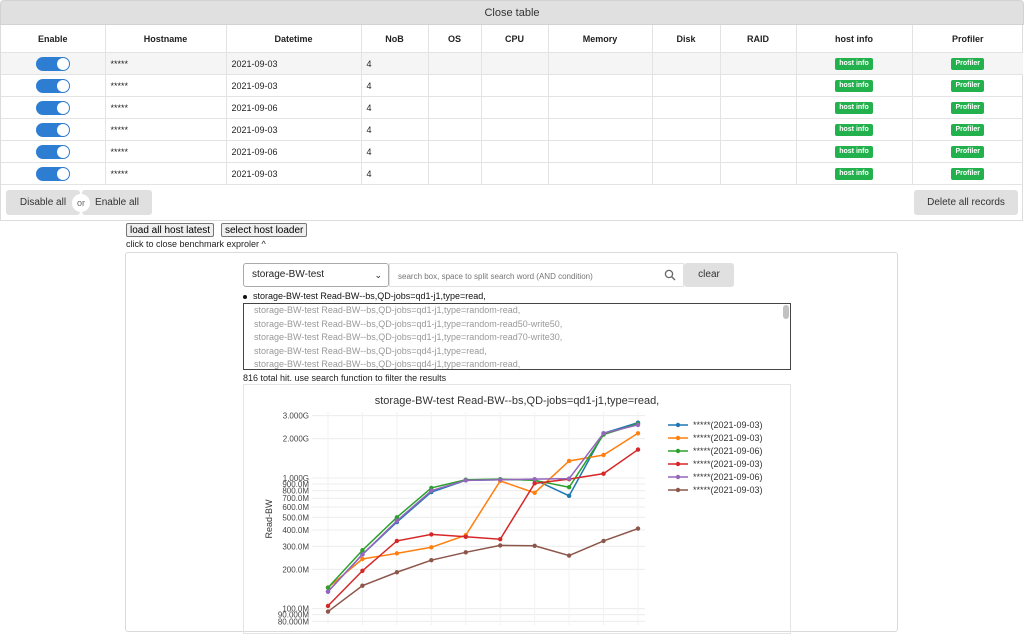  Describe the element at coordinates (786, 312) in the screenshot. I see `list-scrollbar` at that location.